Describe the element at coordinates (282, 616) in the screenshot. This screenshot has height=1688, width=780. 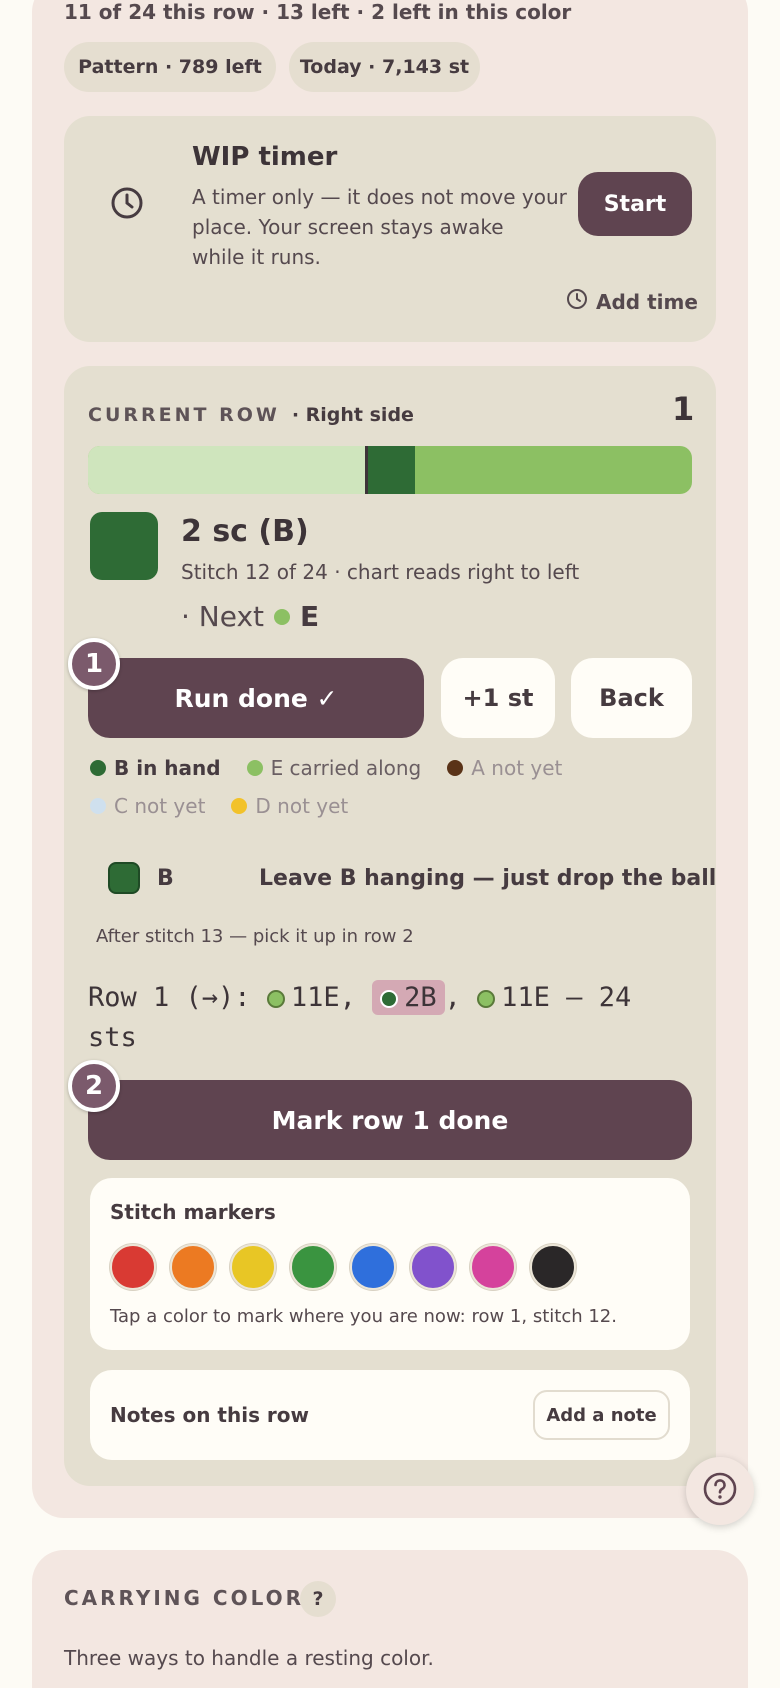
I see `next-color-dot` at that location.